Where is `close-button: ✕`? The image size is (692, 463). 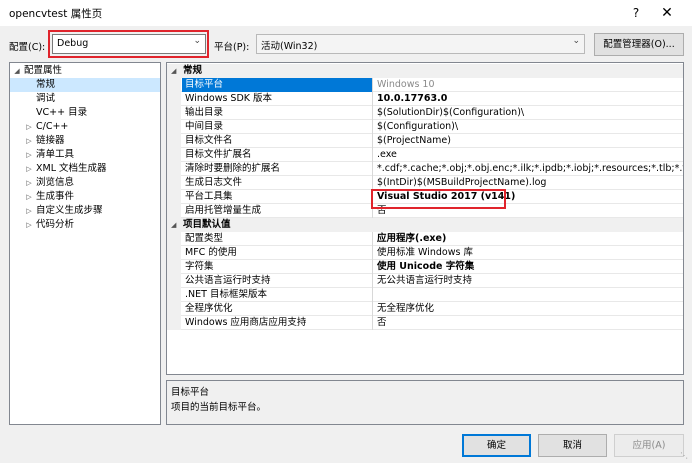
close-button: ✕ is located at coordinates (667, 13).